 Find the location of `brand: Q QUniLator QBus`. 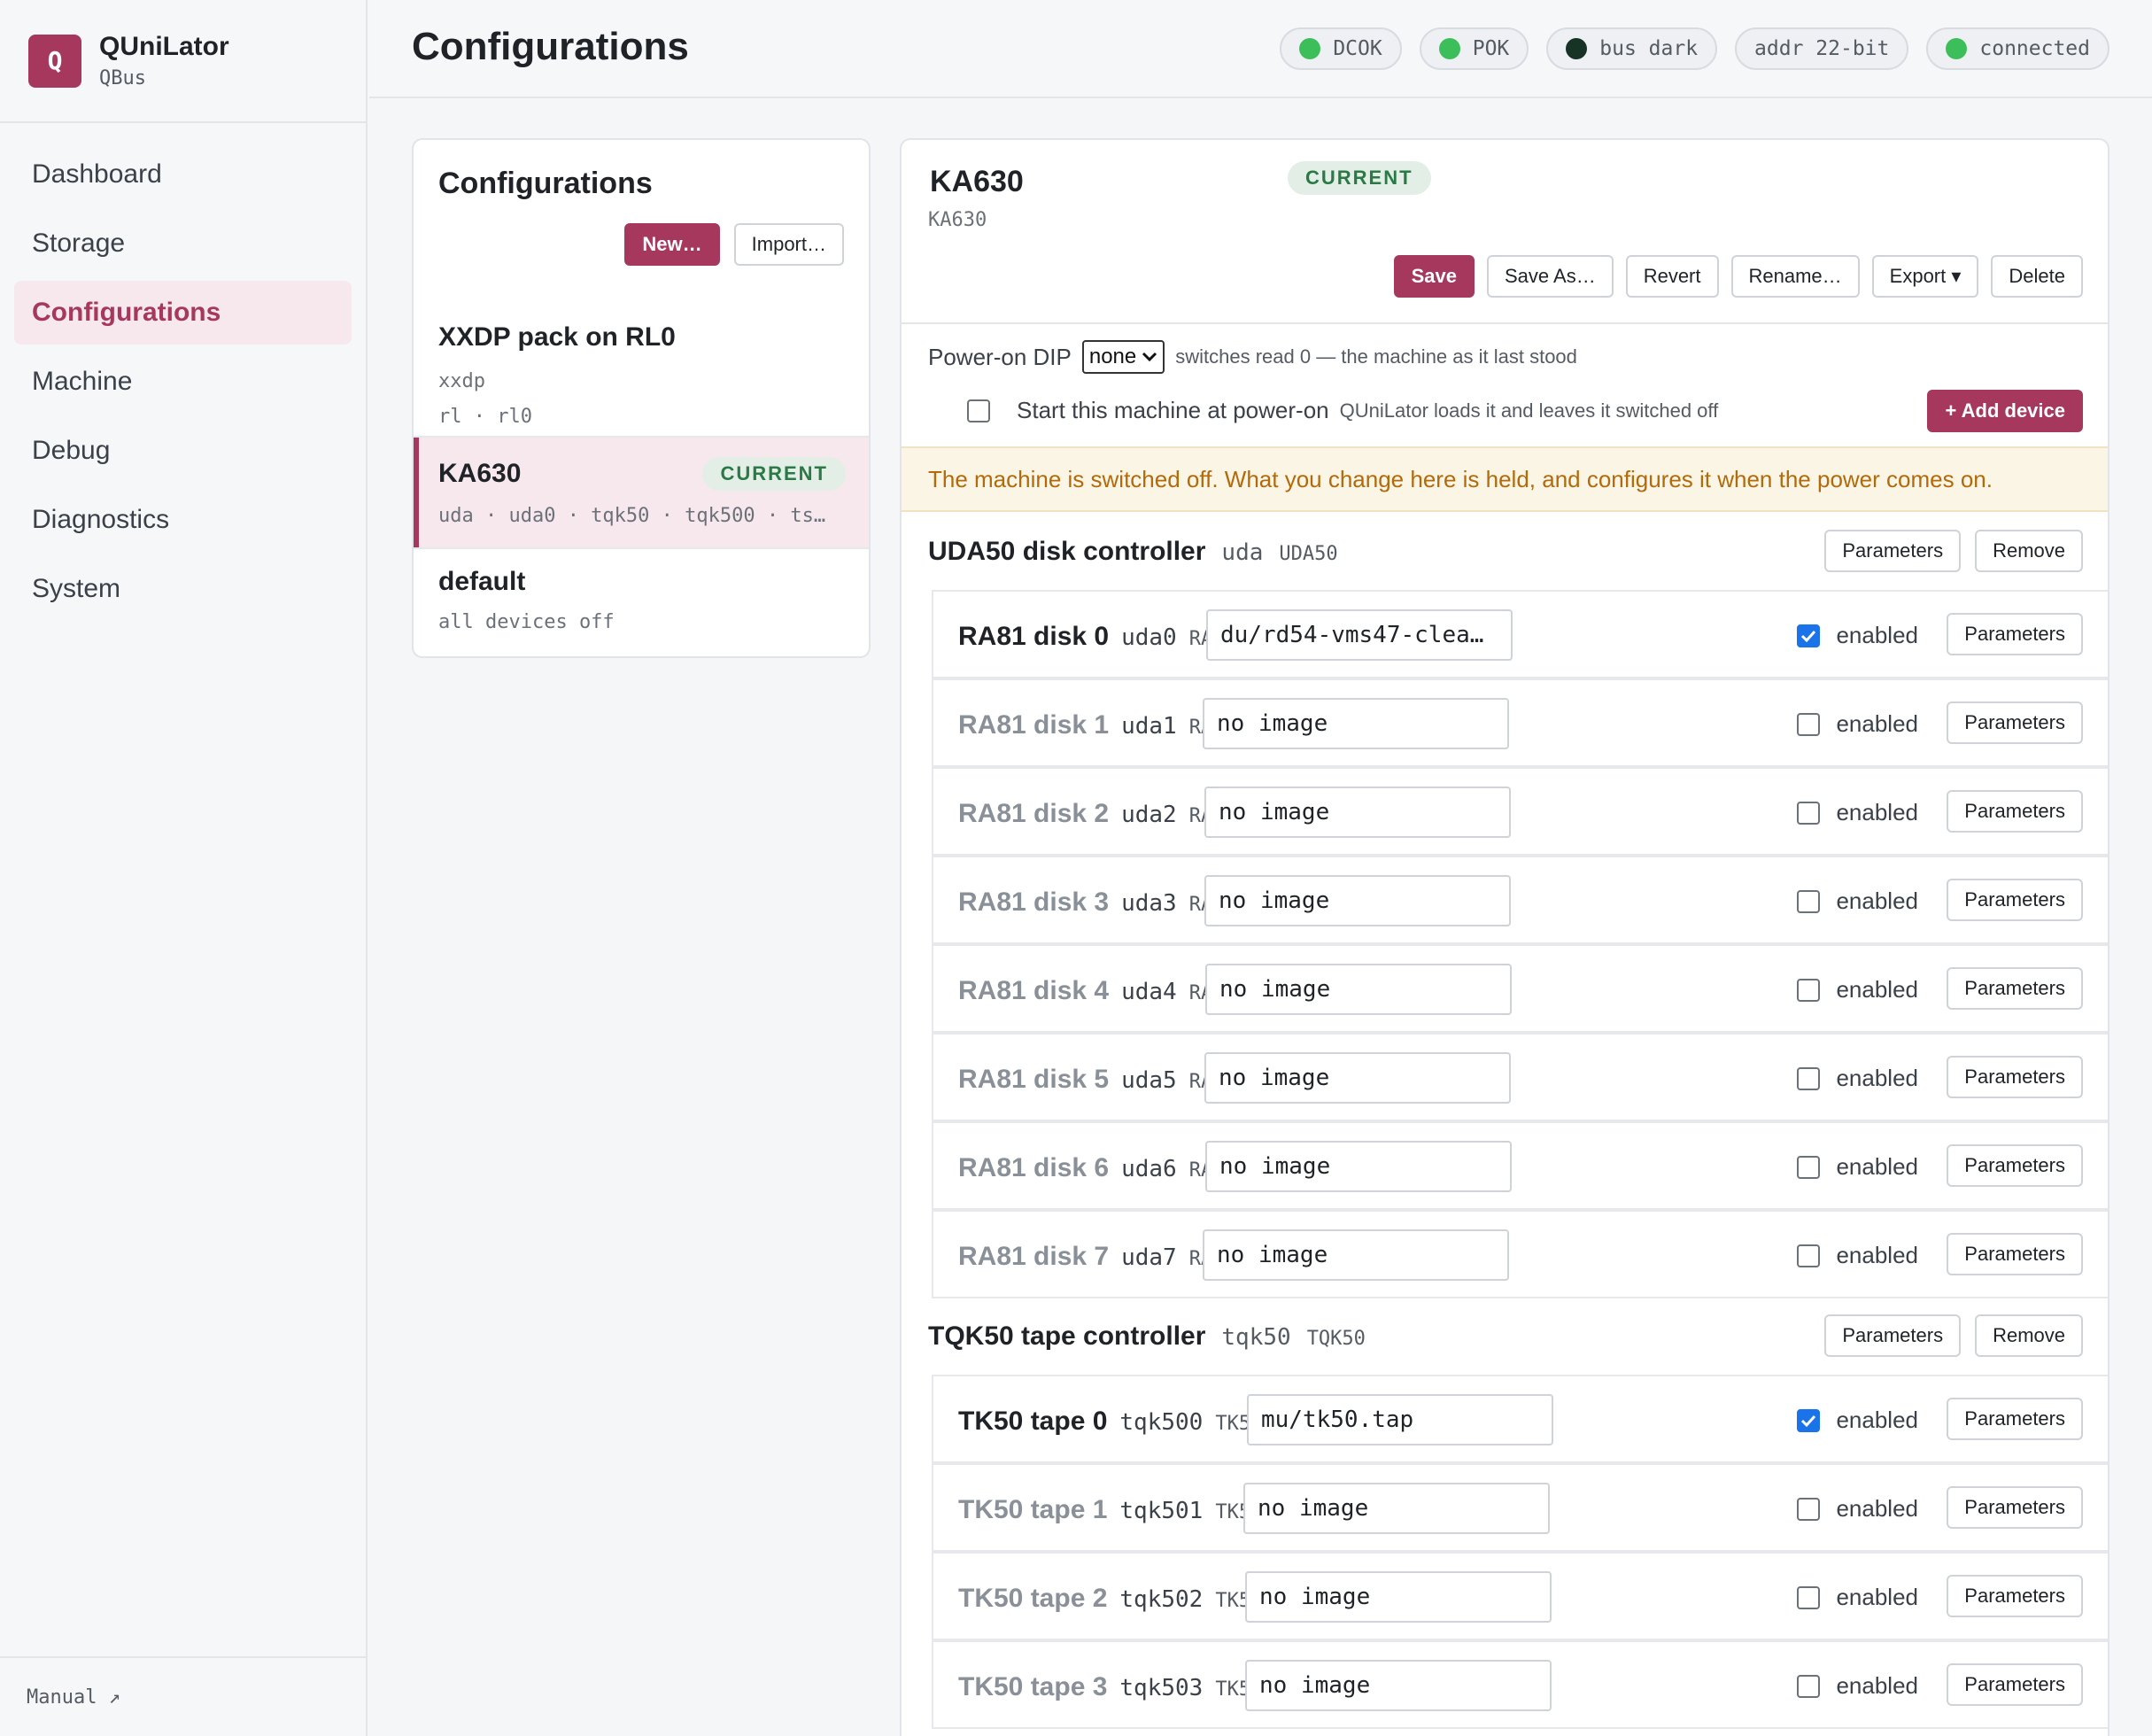

brand: Q QUniLator QBus is located at coordinates (183, 61).